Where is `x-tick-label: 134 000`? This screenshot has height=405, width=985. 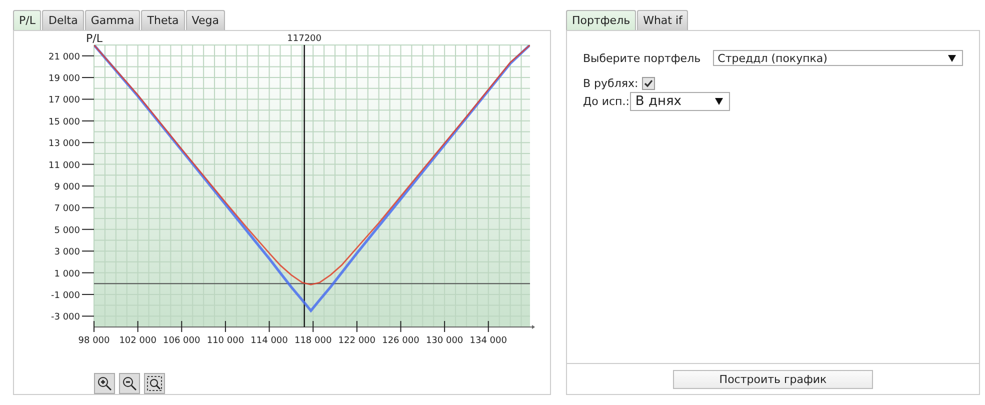 x-tick-label: 134 000 is located at coordinates (489, 341).